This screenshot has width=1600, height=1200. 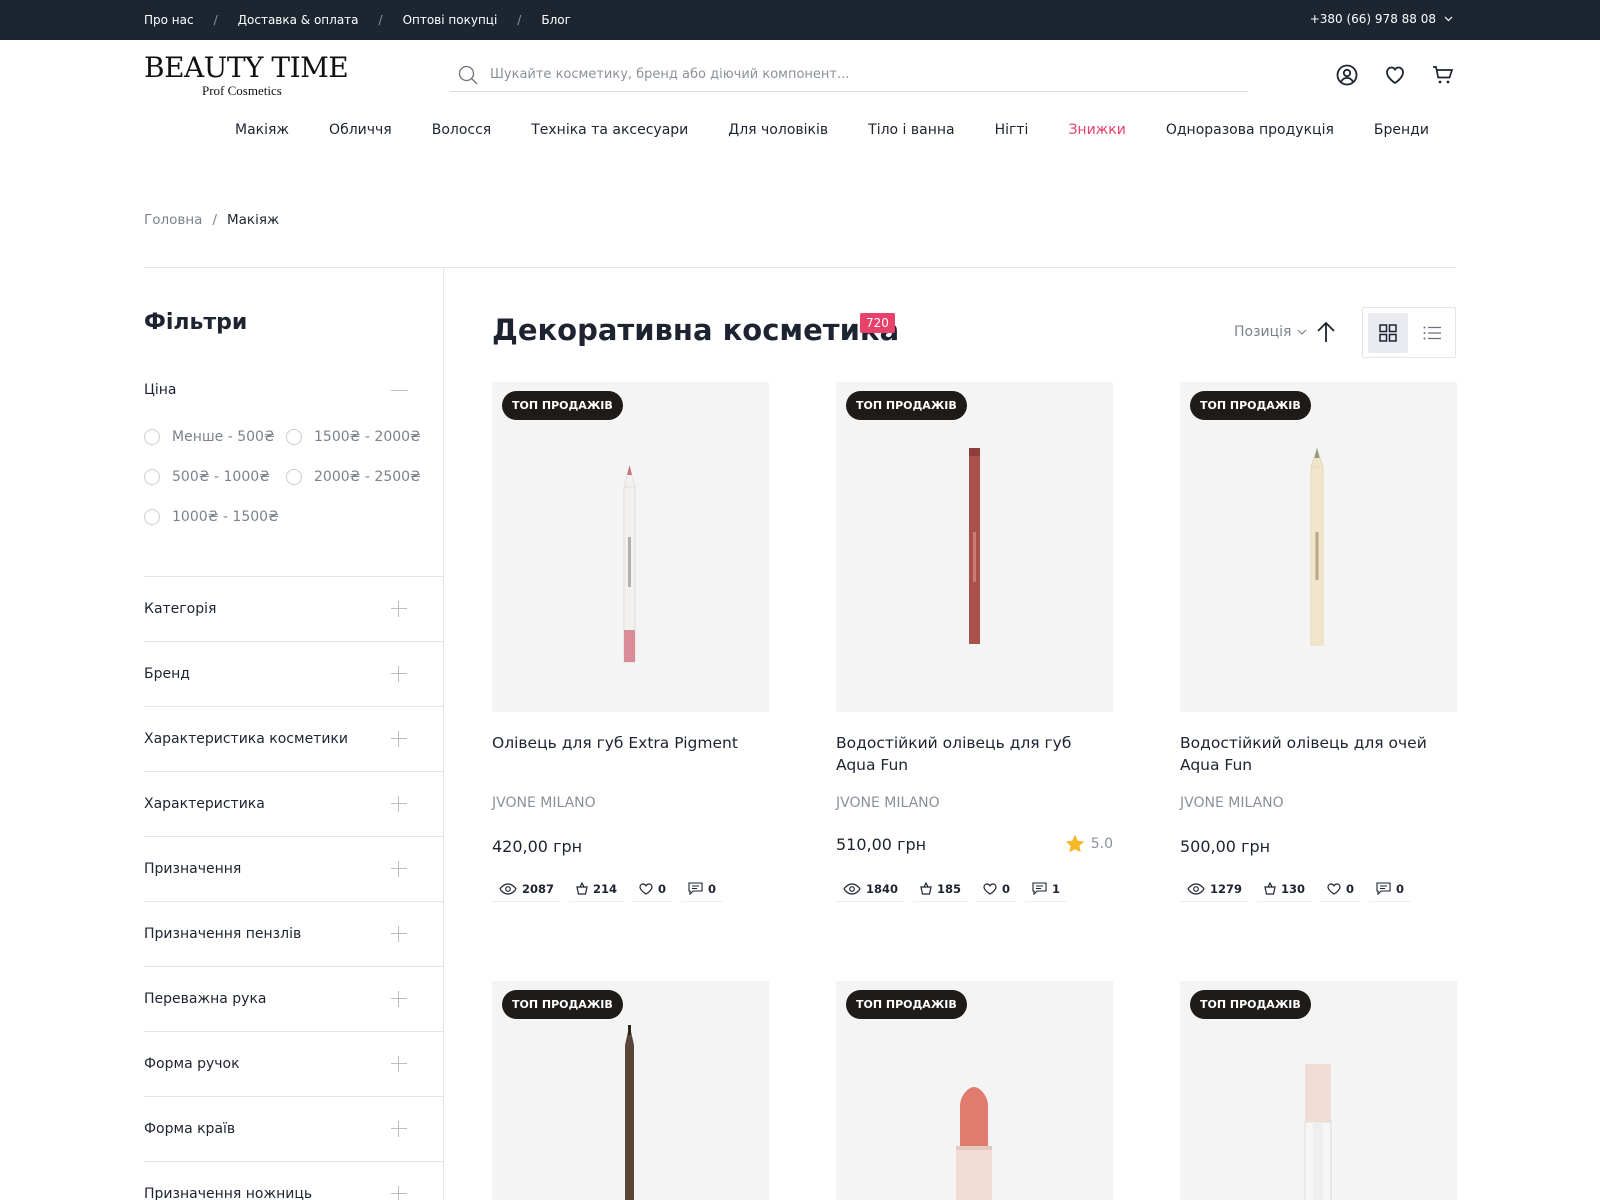 I want to click on product-price: 500,00 грн, so click(x=1225, y=846).